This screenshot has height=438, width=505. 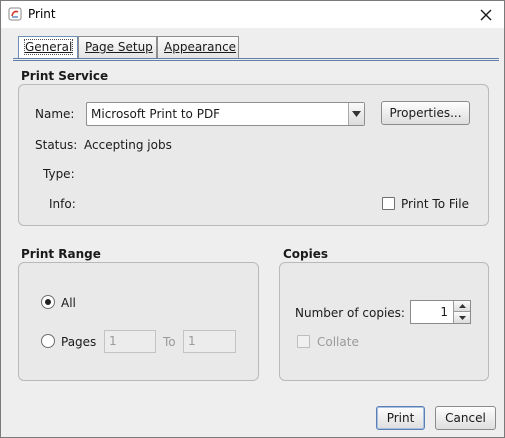 I want to click on close-button, so click(x=486, y=15).